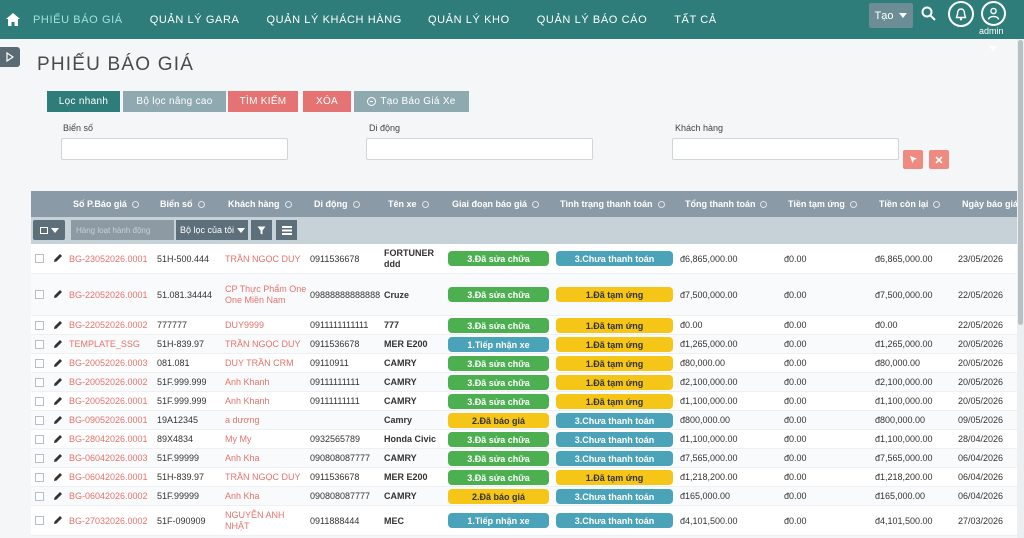 The image size is (1024, 538). Describe the element at coordinates (195, 19) in the screenshot. I see `nav-garage: QUẢN LÝ GARA` at that location.